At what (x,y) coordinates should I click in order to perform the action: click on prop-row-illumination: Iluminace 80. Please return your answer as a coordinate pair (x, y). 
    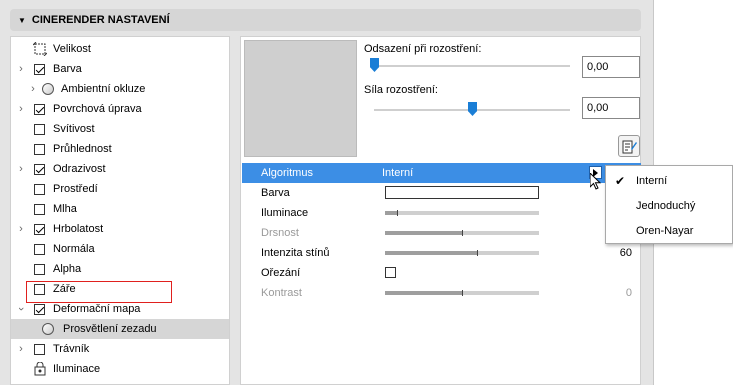
    Looking at the image, I should click on (441, 213).